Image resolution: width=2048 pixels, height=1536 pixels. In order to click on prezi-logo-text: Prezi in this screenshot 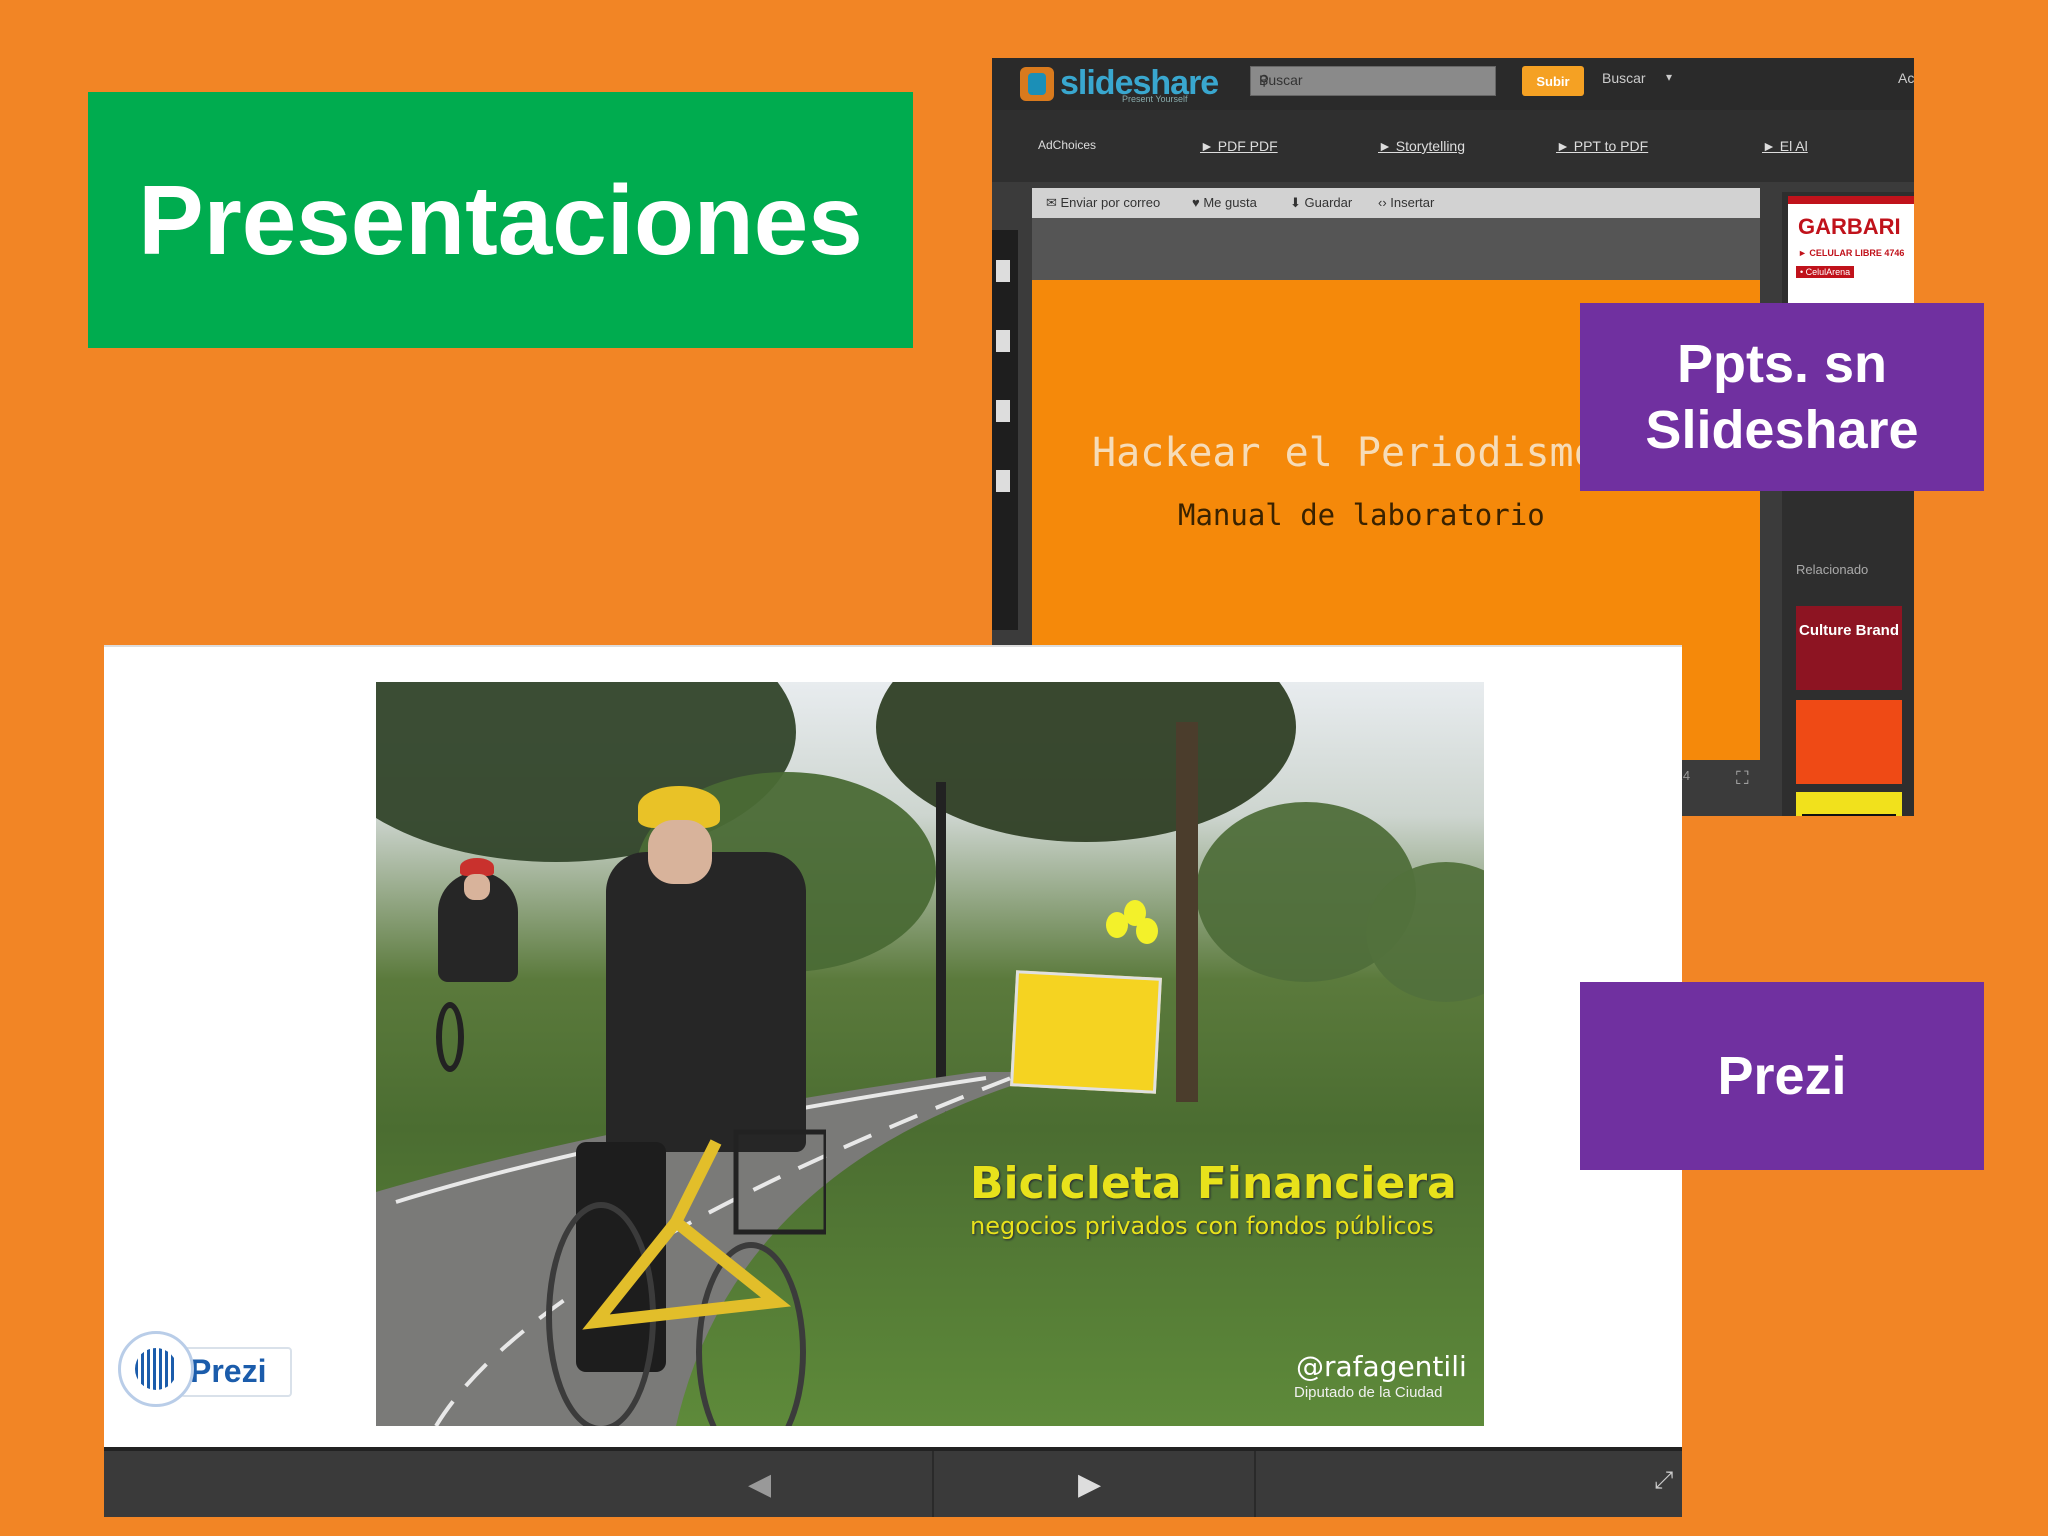, I will do `click(228, 1371)`.